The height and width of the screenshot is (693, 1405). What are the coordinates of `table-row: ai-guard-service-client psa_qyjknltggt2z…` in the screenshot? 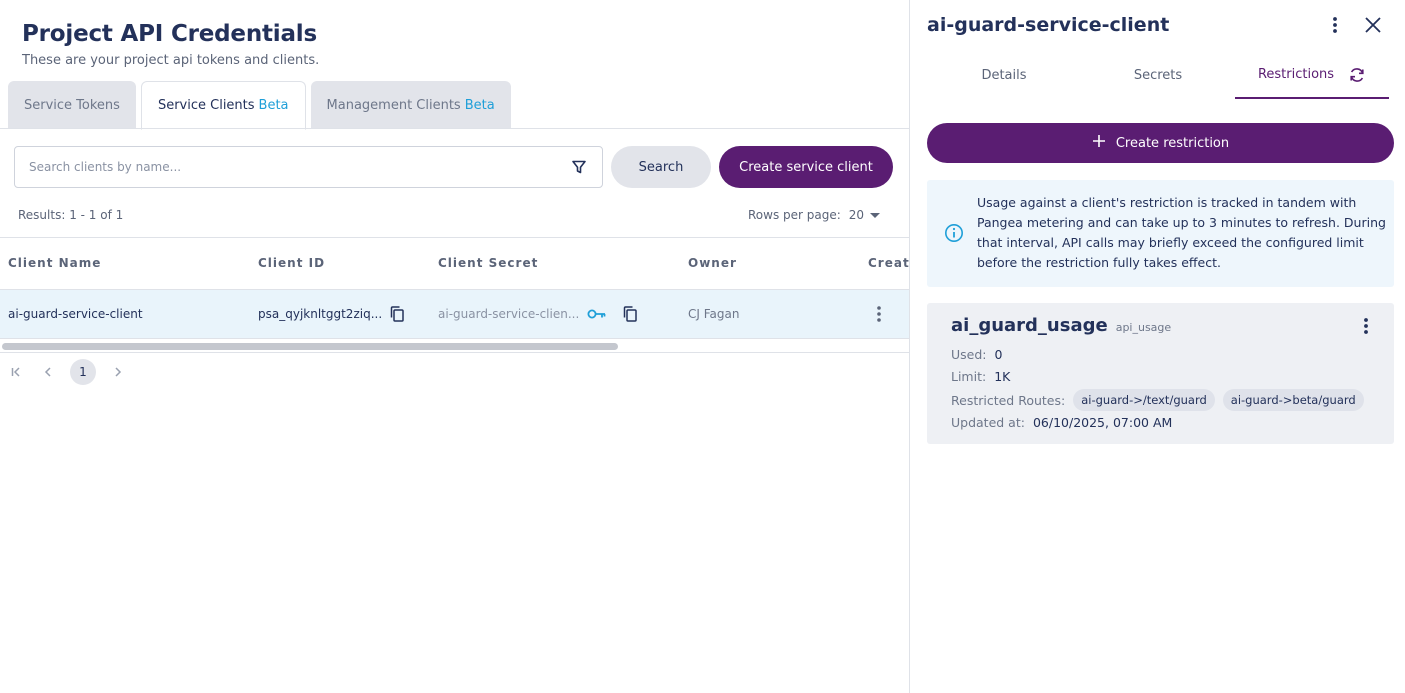 It's located at (454, 314).